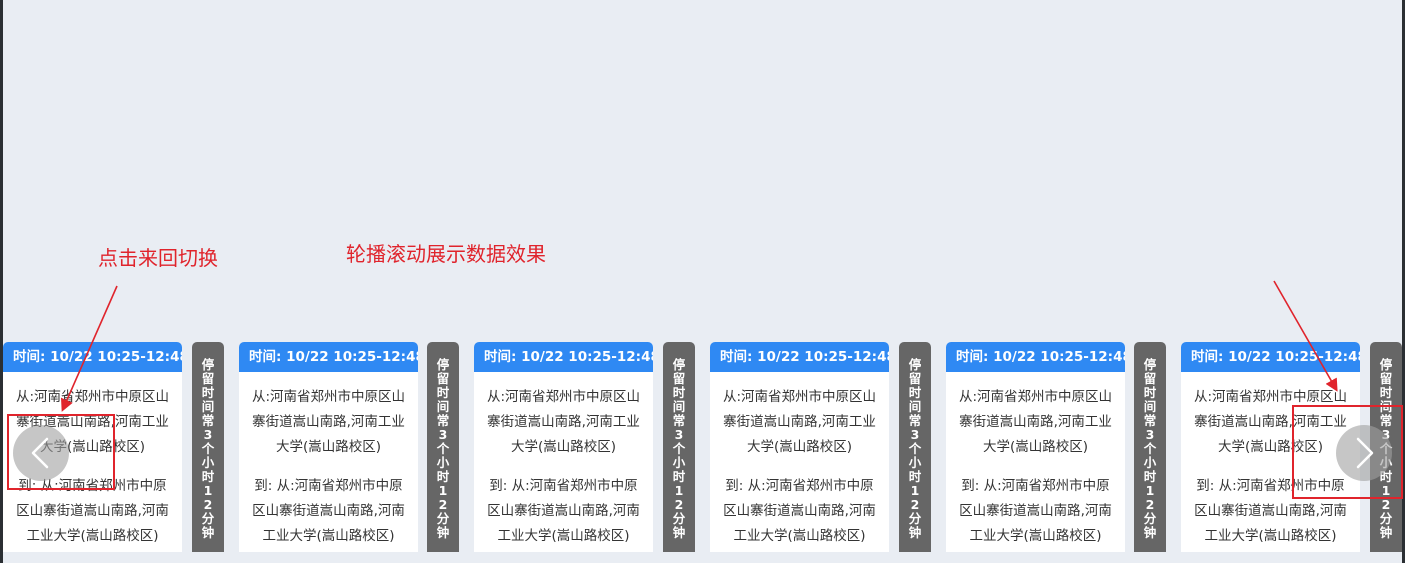 The image size is (1405, 563). What do you see at coordinates (61, 452) in the screenshot?
I see `highlight-box-prev` at bounding box center [61, 452].